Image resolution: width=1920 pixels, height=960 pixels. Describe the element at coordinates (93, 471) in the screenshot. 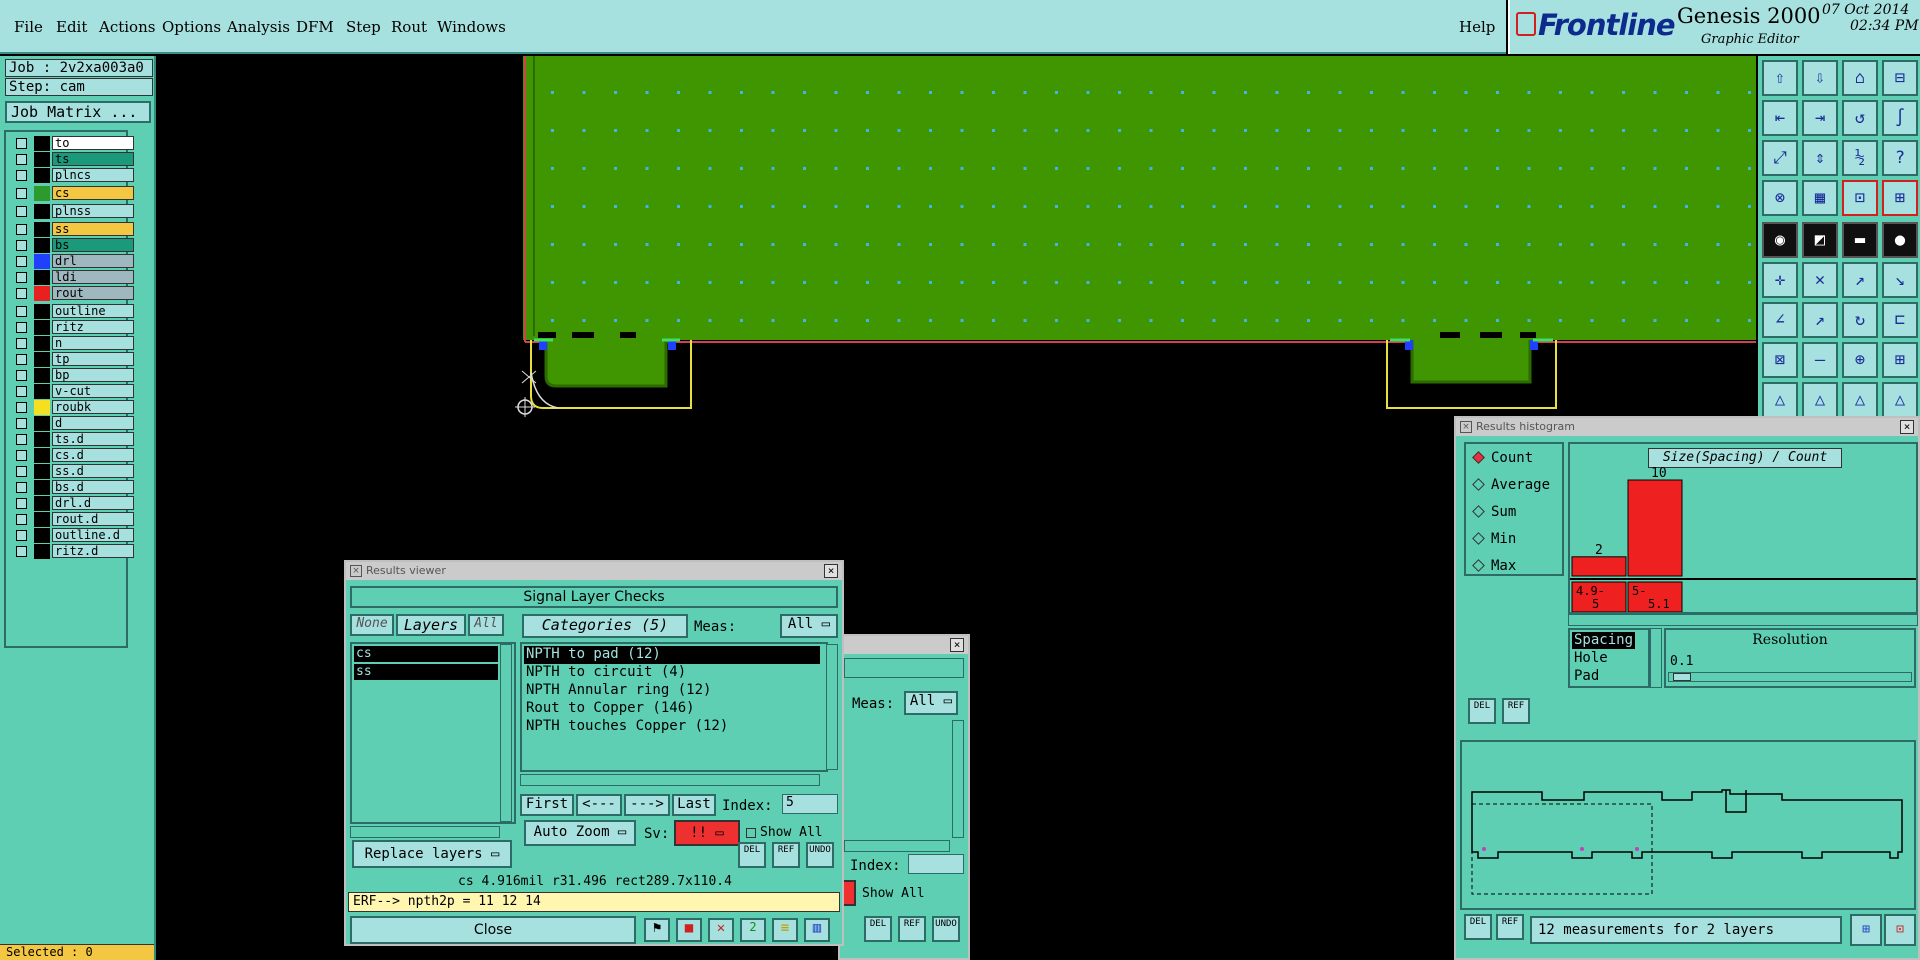

I see `layer-name: ss.d` at that location.